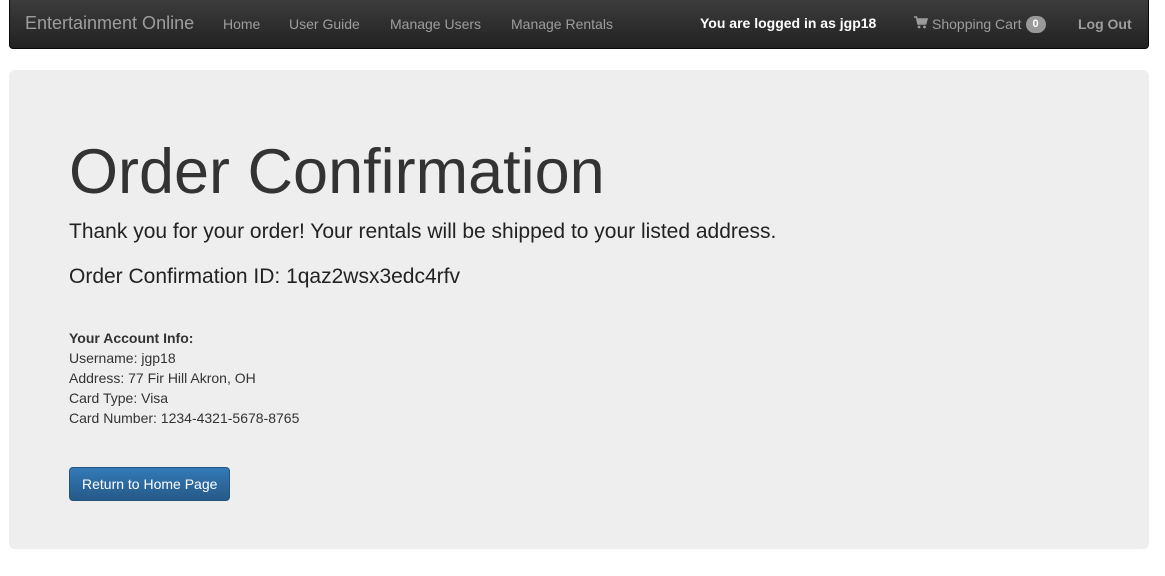 This screenshot has height=576, width=1165. Describe the element at coordinates (977, 24) in the screenshot. I see `shopping-cart-label: Shopping Cart` at that location.